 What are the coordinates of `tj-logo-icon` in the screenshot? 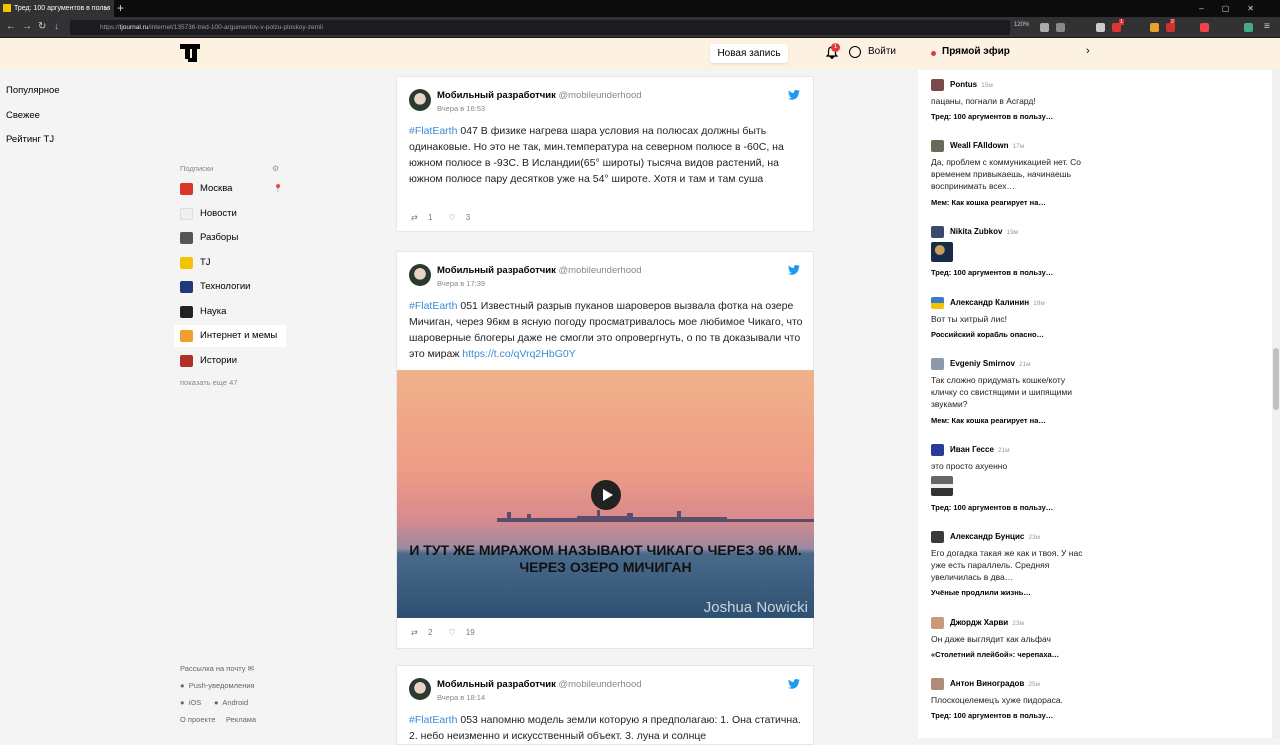 It's located at (190, 54).